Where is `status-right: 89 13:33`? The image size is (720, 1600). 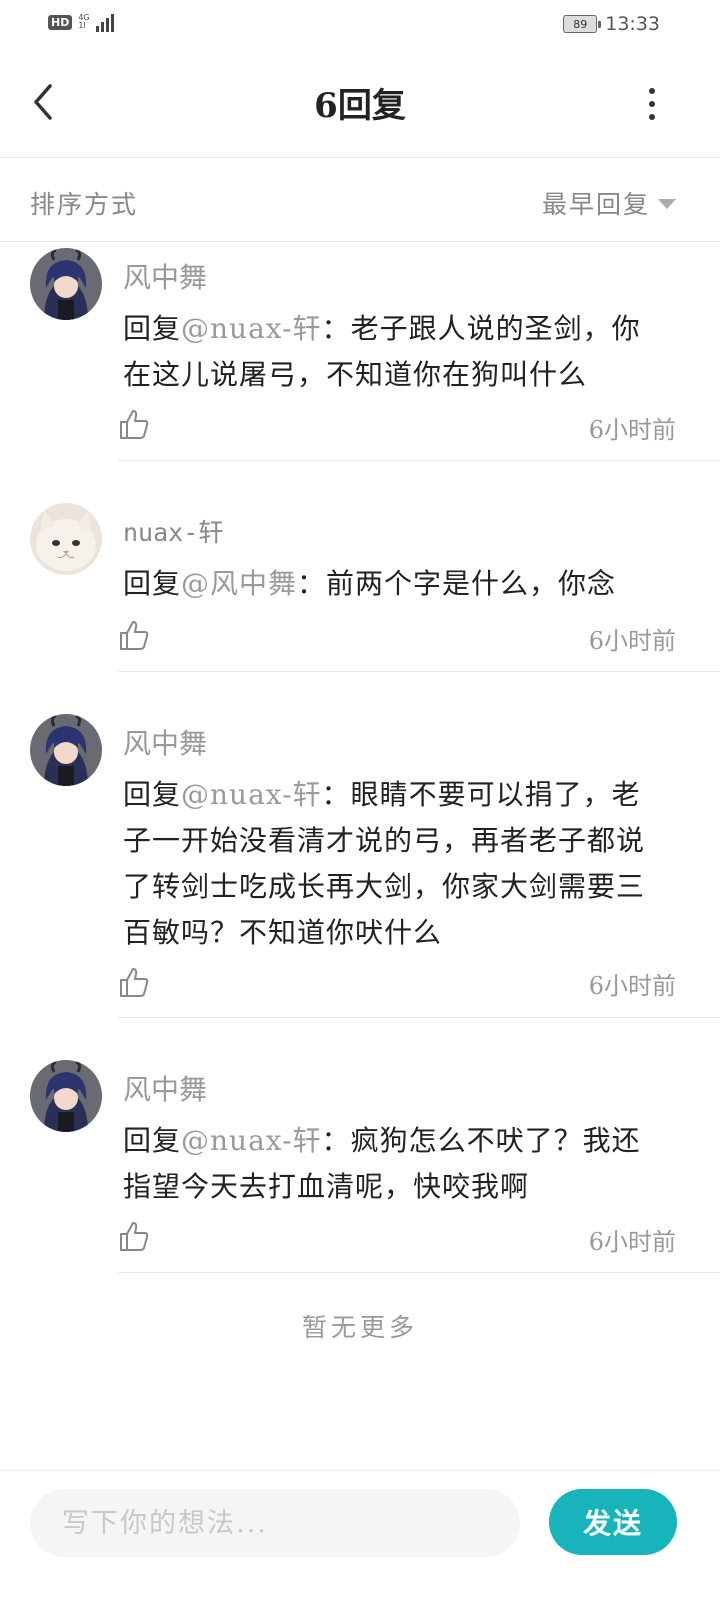 status-right: 89 13:33 is located at coordinates (611, 24).